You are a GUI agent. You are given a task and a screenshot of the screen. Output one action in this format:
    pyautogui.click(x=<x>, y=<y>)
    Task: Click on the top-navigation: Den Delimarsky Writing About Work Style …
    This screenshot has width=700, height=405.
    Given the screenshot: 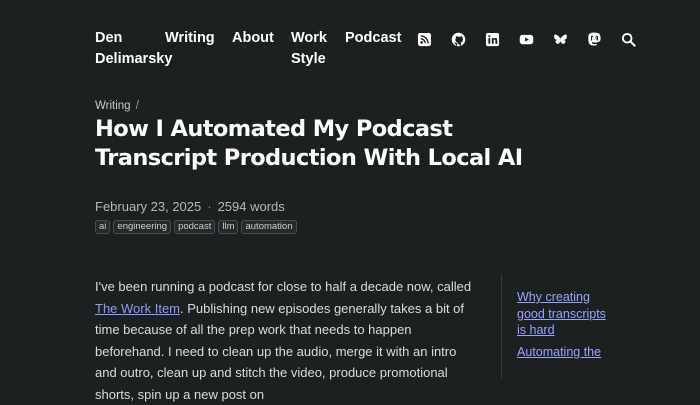 What is the action you would take?
    pyautogui.click(x=370, y=53)
    